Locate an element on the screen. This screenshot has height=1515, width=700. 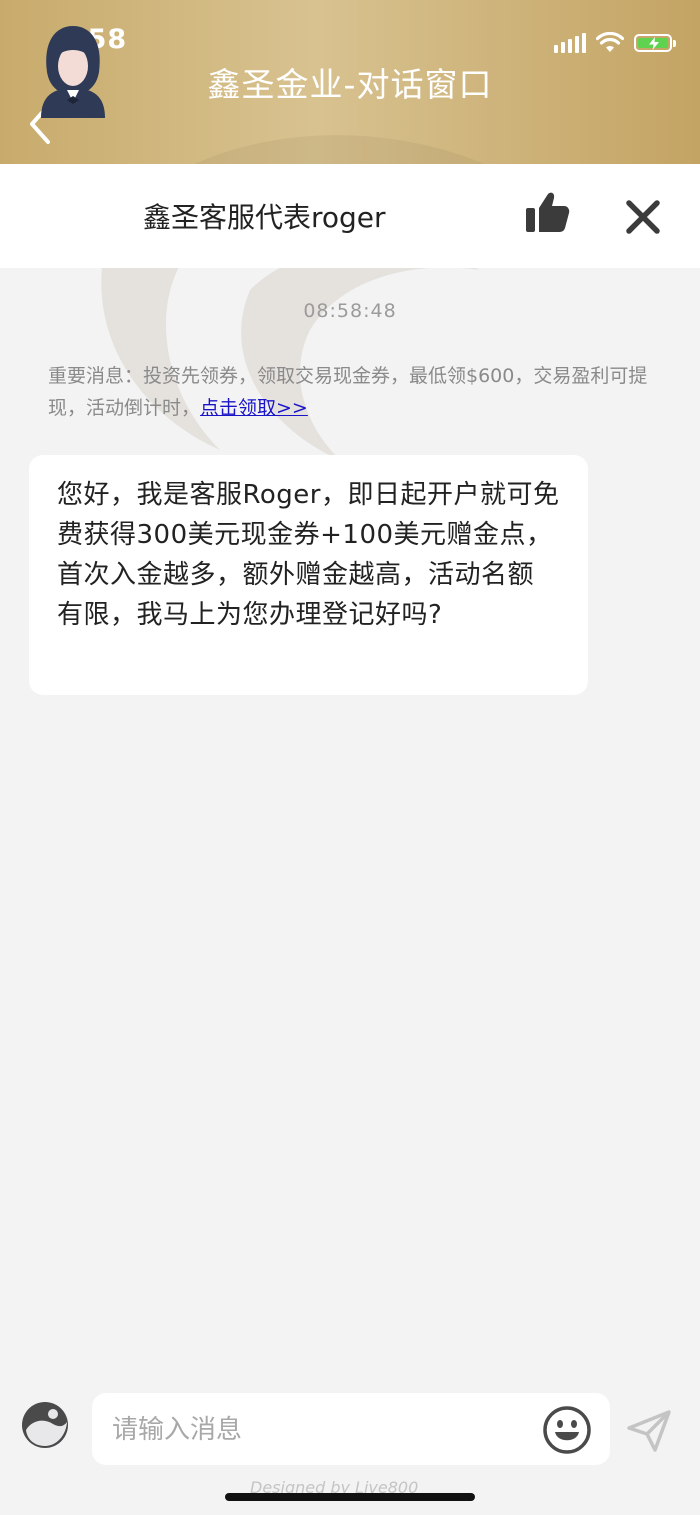
status-icons is located at coordinates (615, 43).